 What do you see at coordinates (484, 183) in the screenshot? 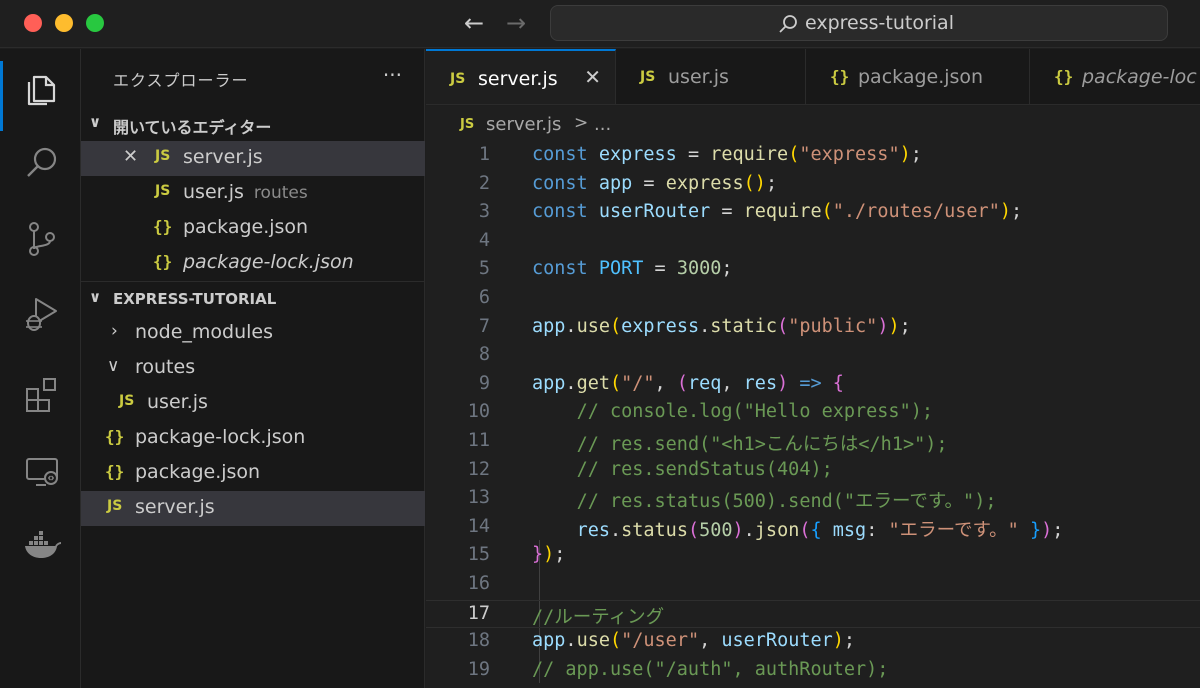
I see `line-number: 2` at bounding box center [484, 183].